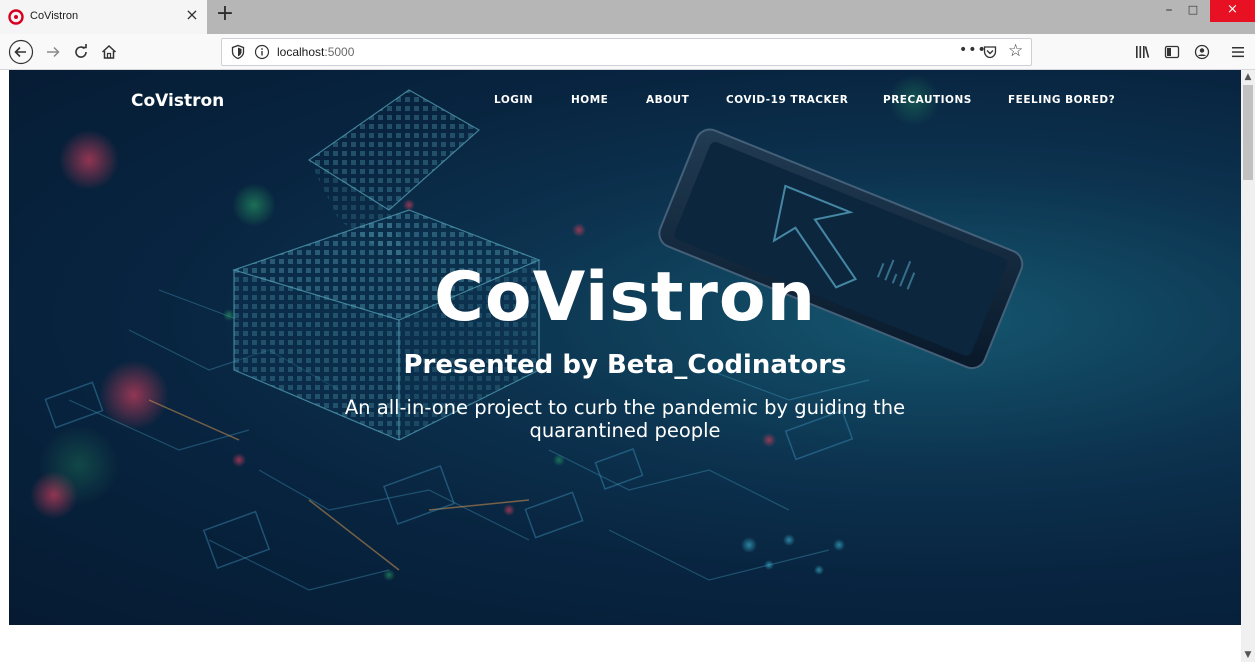 The width and height of the screenshot is (1255, 662). What do you see at coordinates (1142, 52) in the screenshot?
I see `library-icon` at bounding box center [1142, 52].